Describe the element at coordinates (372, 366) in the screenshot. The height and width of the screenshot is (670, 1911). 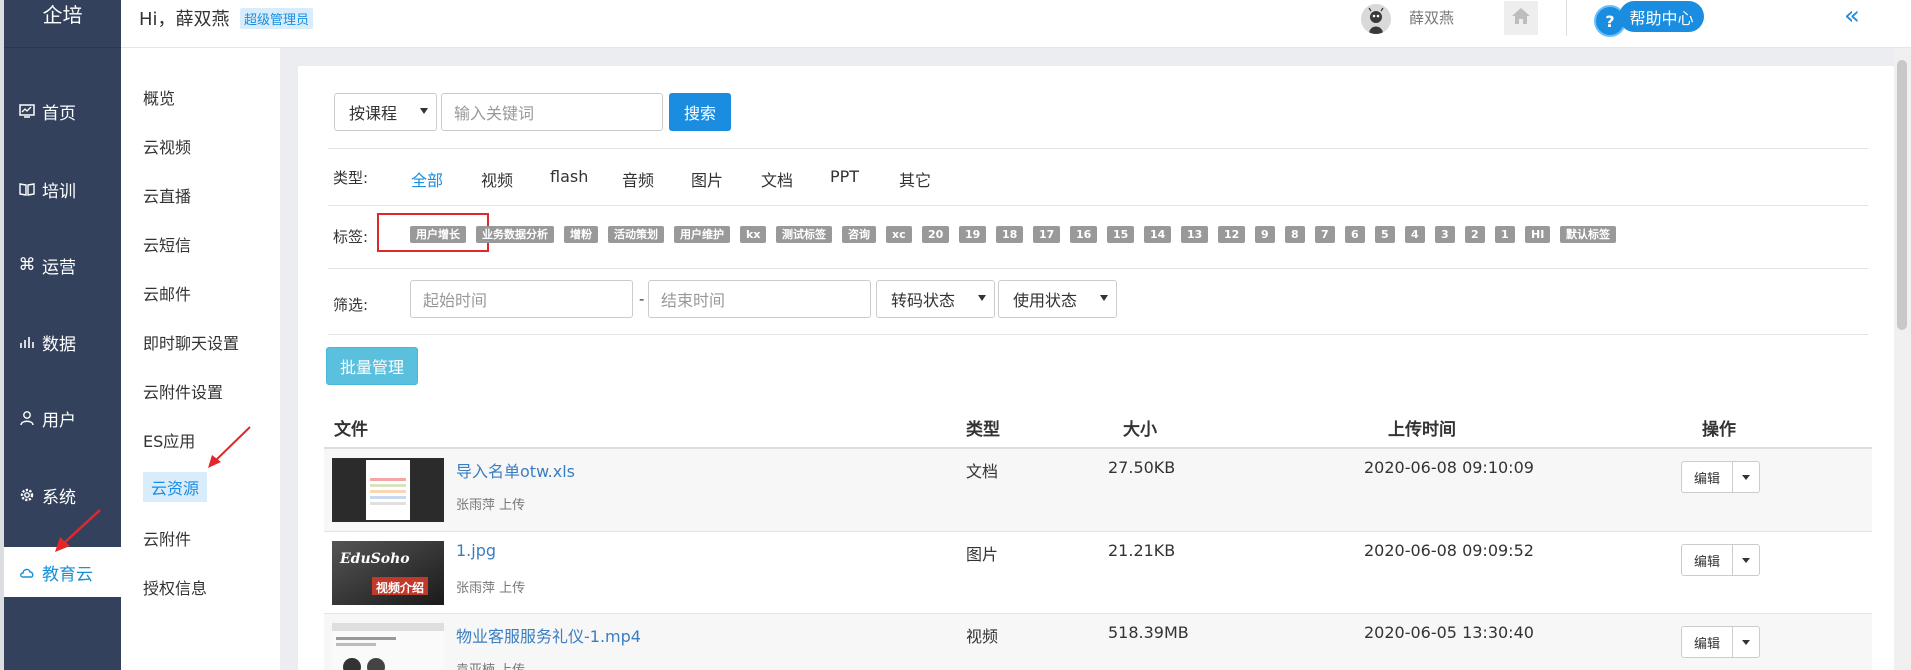
I see `batch-manage-button: 批量管理` at that location.